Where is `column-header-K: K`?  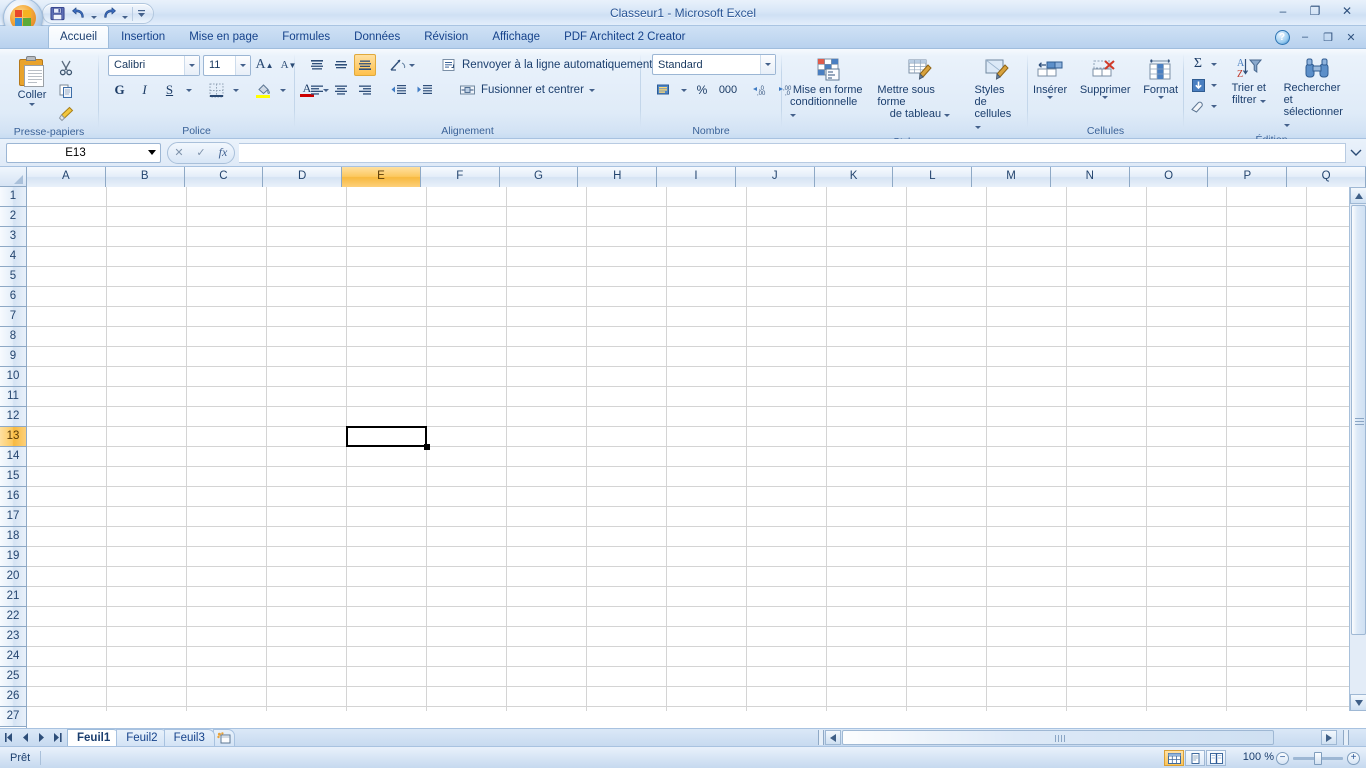 column-header-K: K is located at coordinates (854, 177).